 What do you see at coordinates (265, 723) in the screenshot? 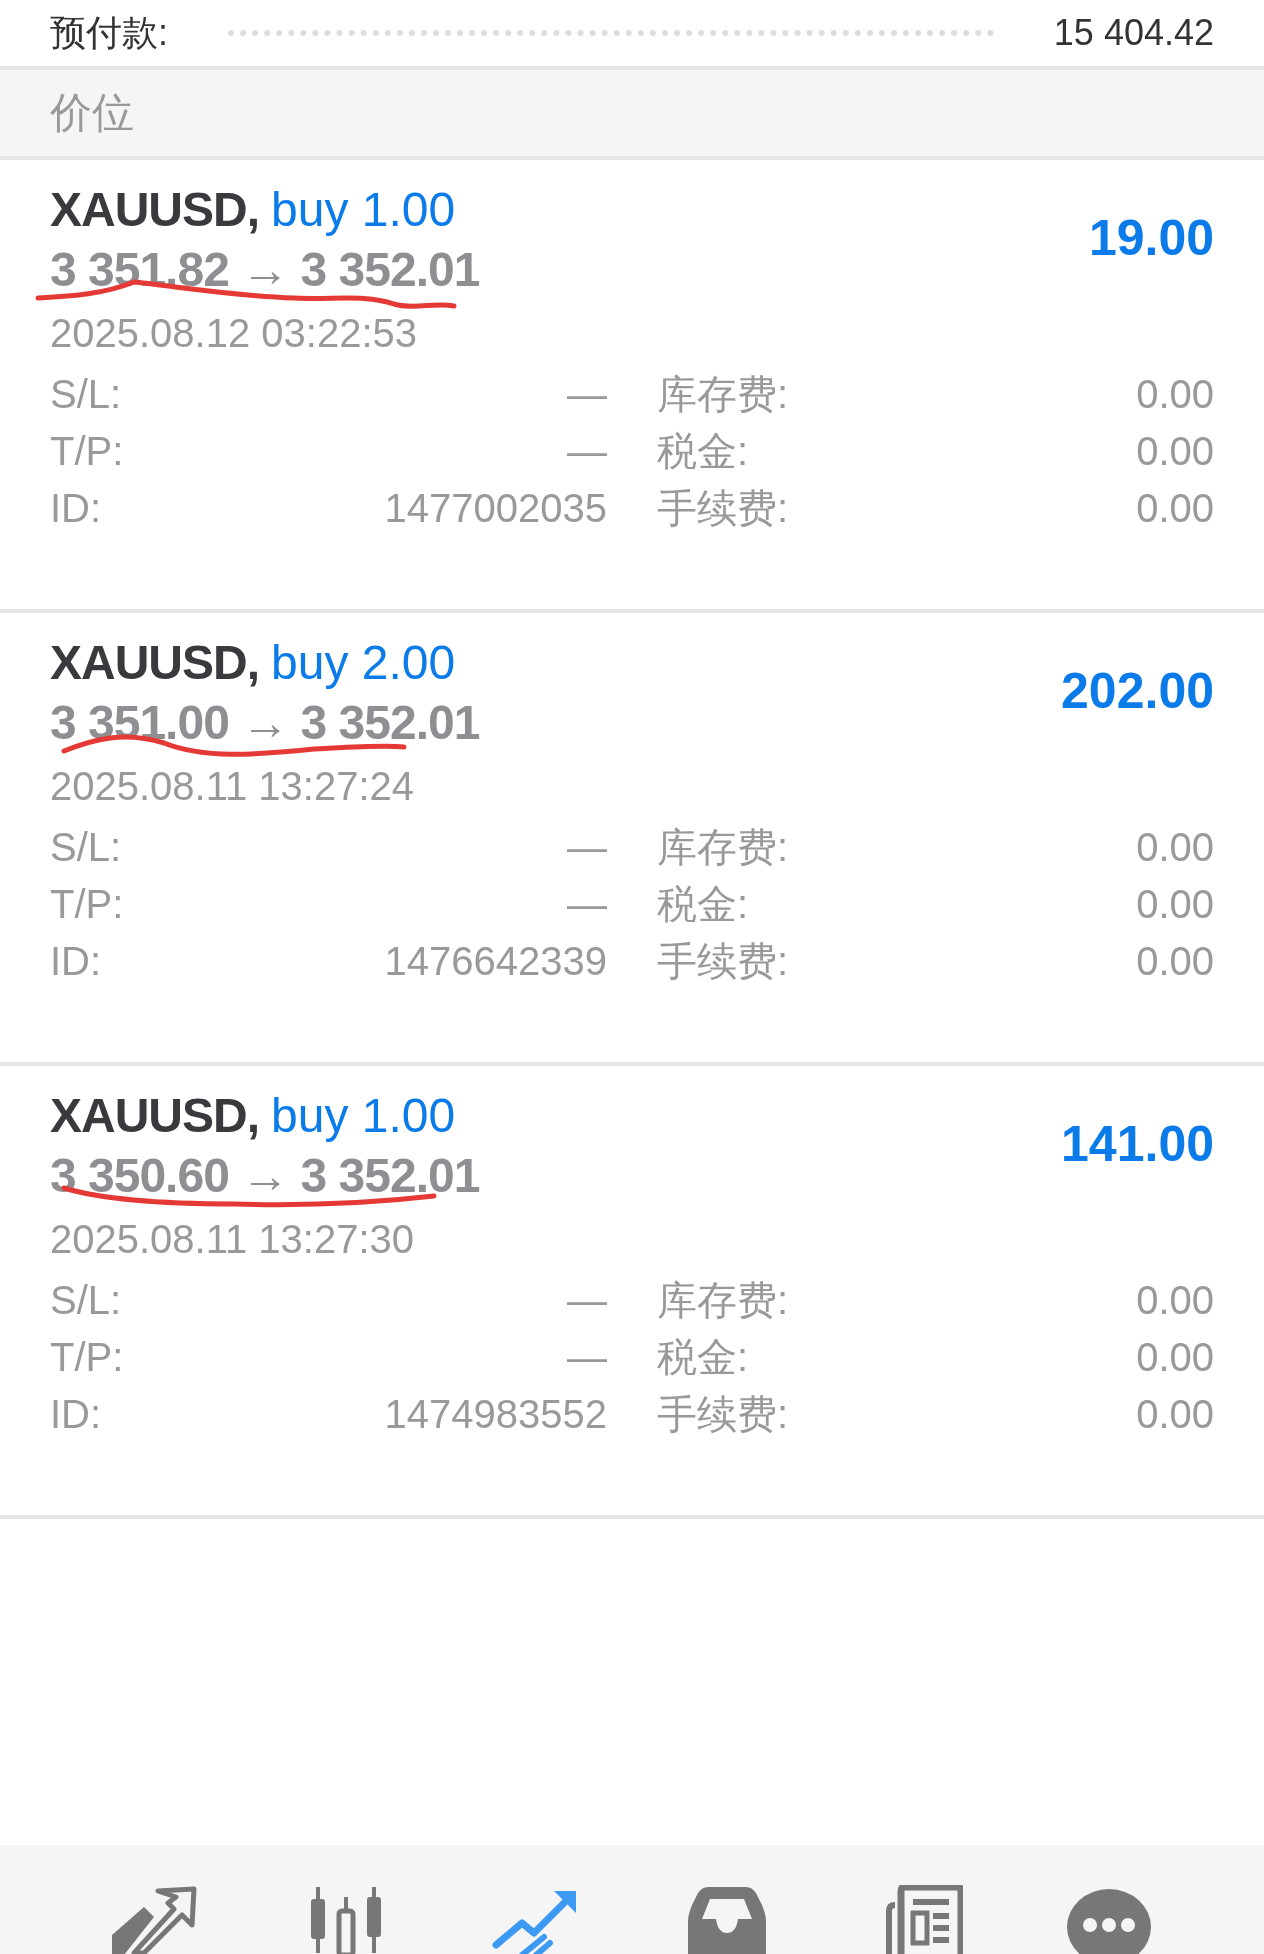
I see `order-prices: 3 351.00 → 3 352.01` at bounding box center [265, 723].